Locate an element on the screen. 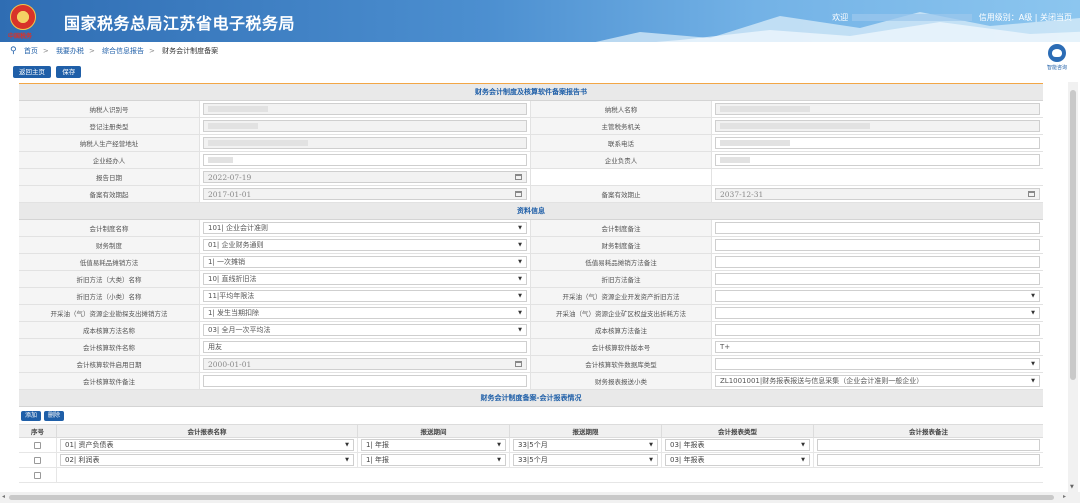  responsible-input is located at coordinates (877, 160).